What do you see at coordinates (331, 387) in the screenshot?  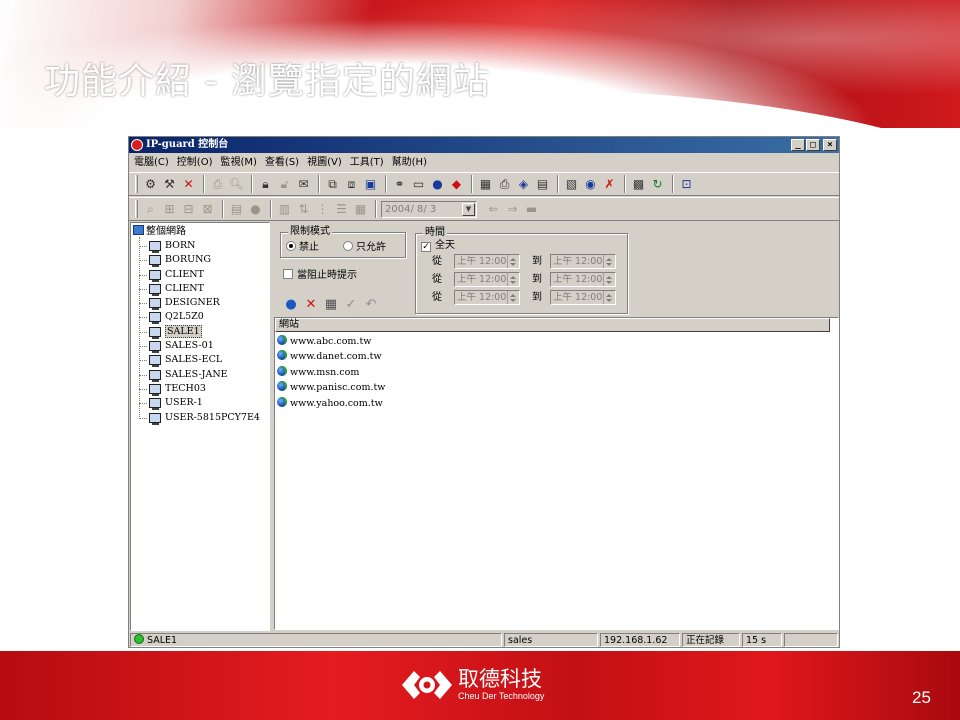 I see `list-item: www.panisc.com.tw` at bounding box center [331, 387].